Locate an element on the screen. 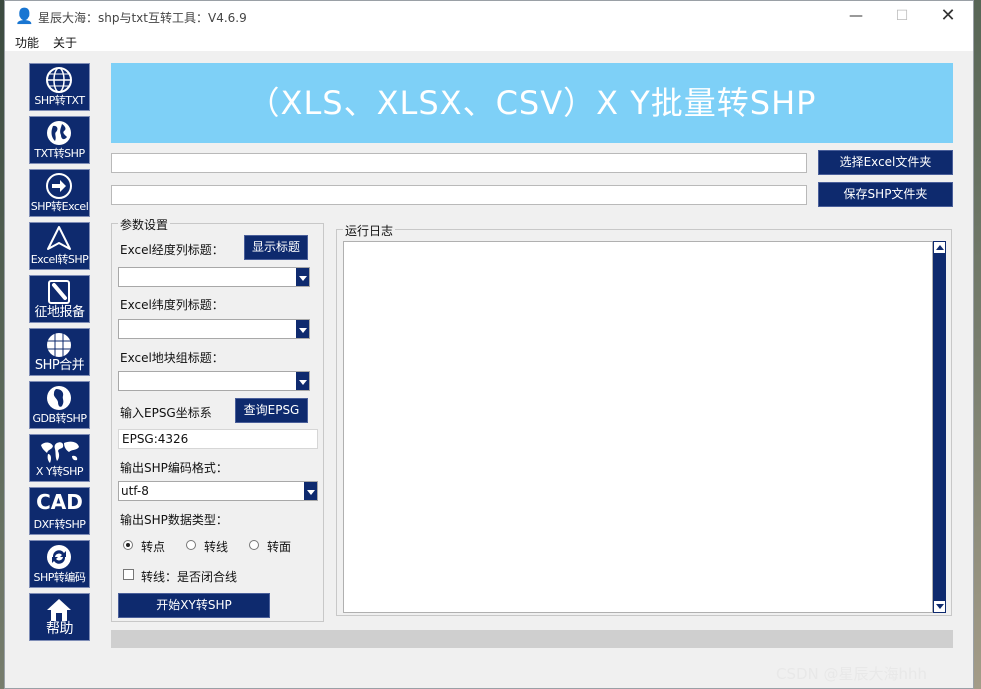 This screenshot has height=689, width=981. sidebar-item-label: SHP合并 is located at coordinates (59, 365).